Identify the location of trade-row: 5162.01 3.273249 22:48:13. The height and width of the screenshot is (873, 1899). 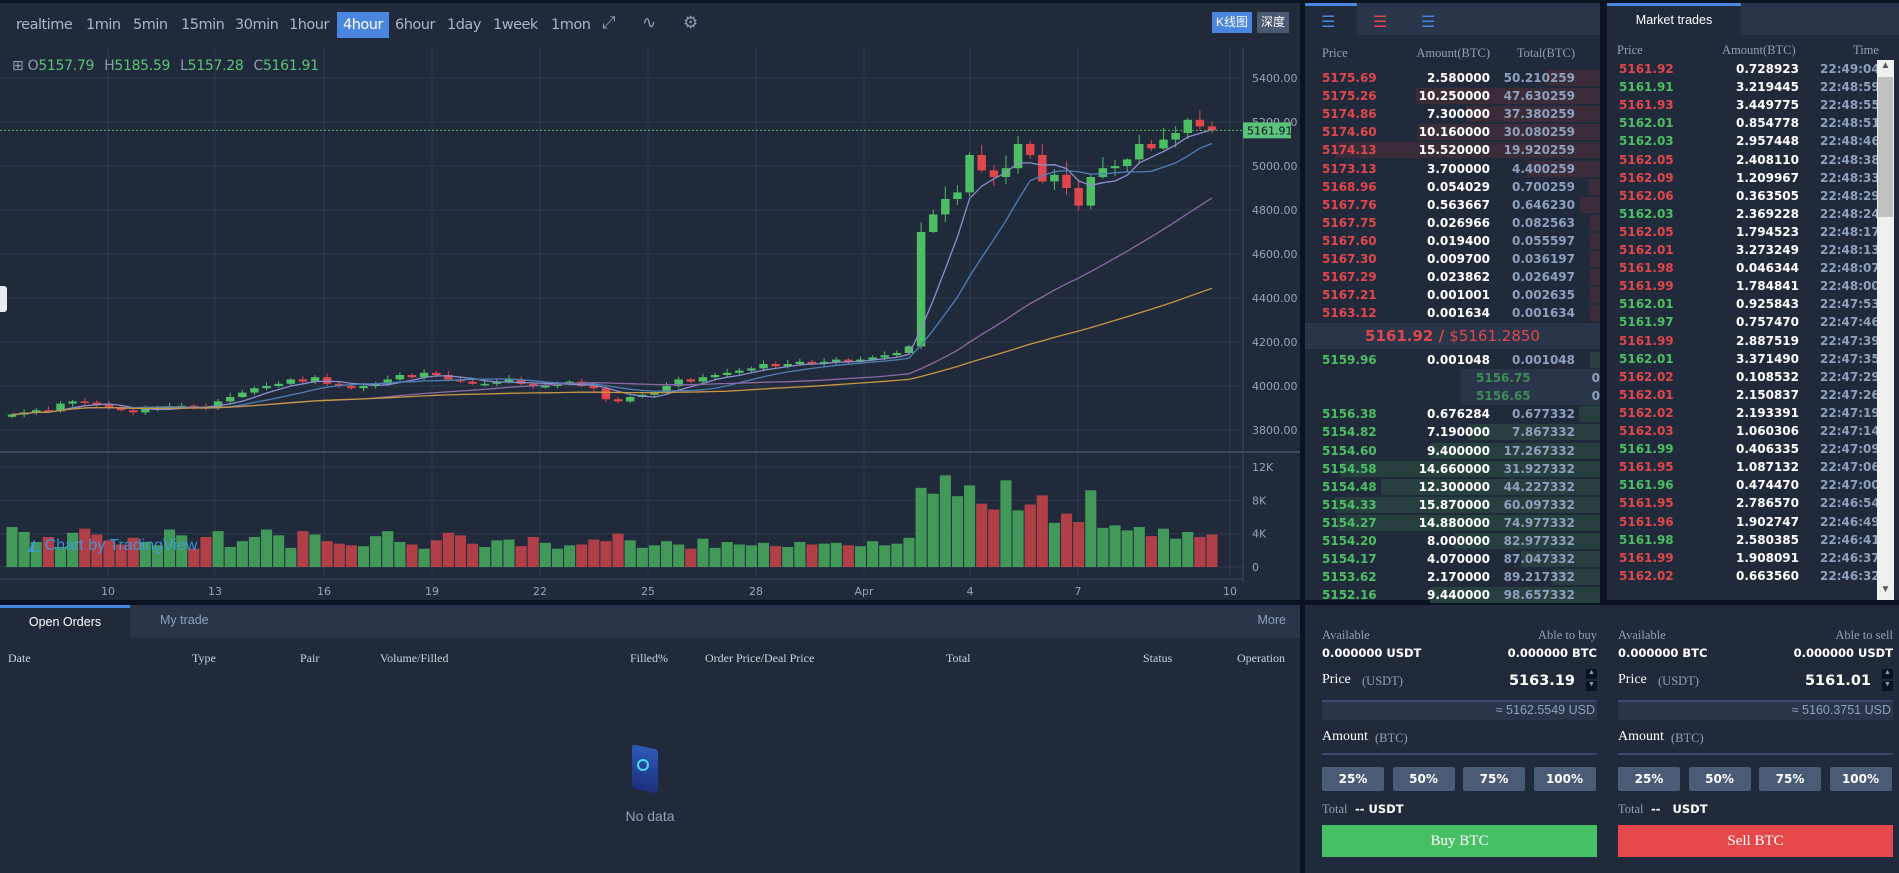
(1742, 250).